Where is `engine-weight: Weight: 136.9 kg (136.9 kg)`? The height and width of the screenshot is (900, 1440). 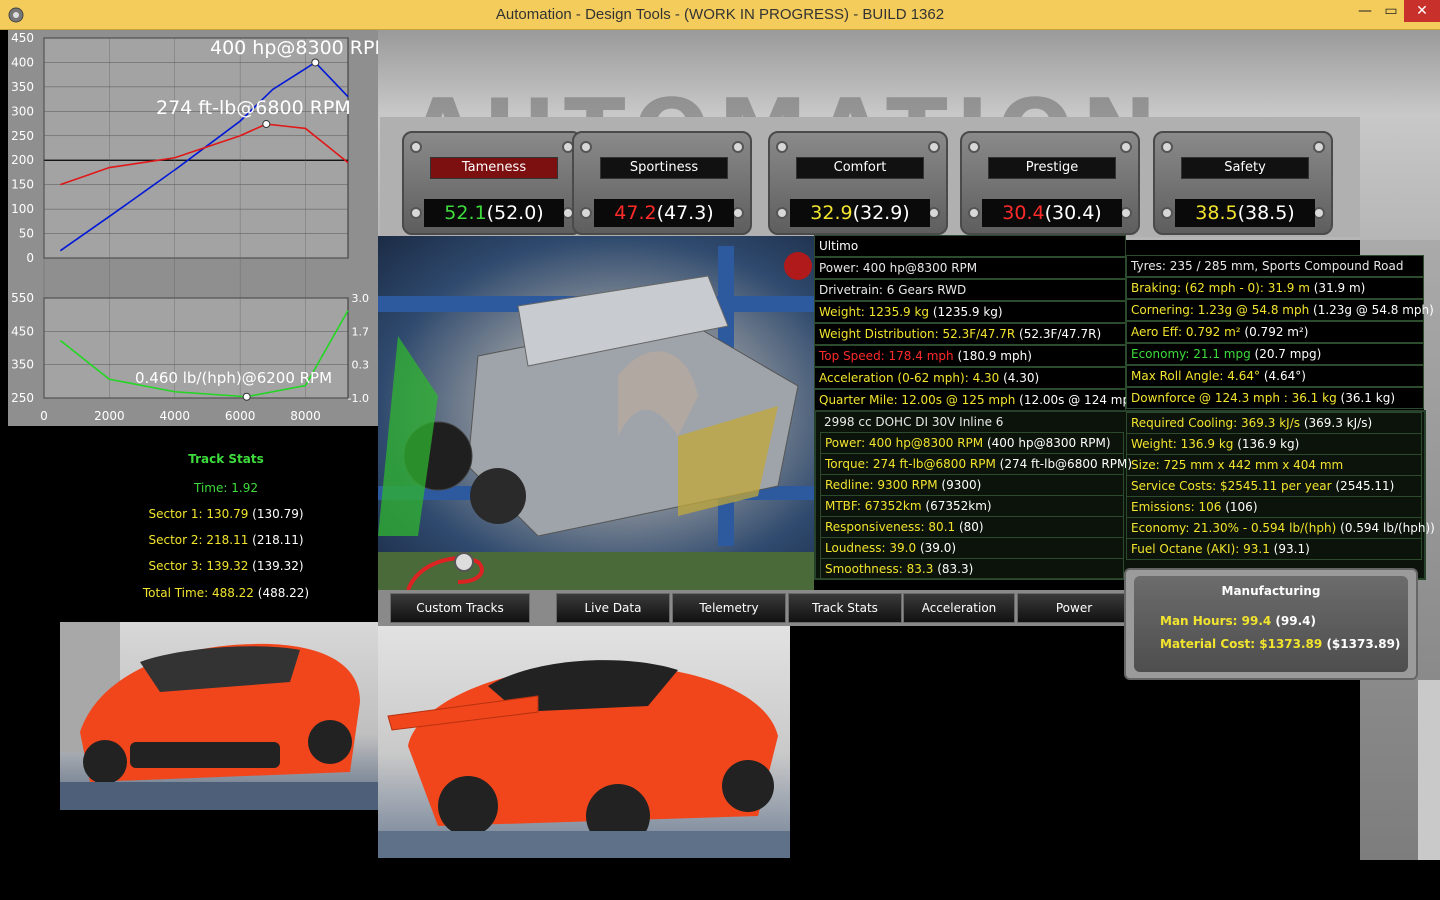
engine-weight: Weight: 136.9 kg (136.9 kg) is located at coordinates (1274, 444).